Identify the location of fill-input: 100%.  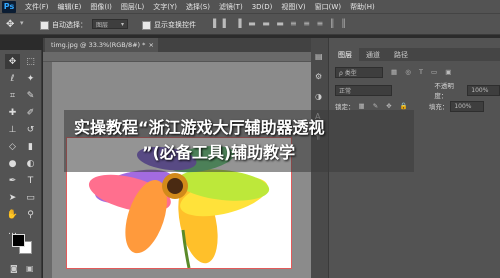
(467, 106).